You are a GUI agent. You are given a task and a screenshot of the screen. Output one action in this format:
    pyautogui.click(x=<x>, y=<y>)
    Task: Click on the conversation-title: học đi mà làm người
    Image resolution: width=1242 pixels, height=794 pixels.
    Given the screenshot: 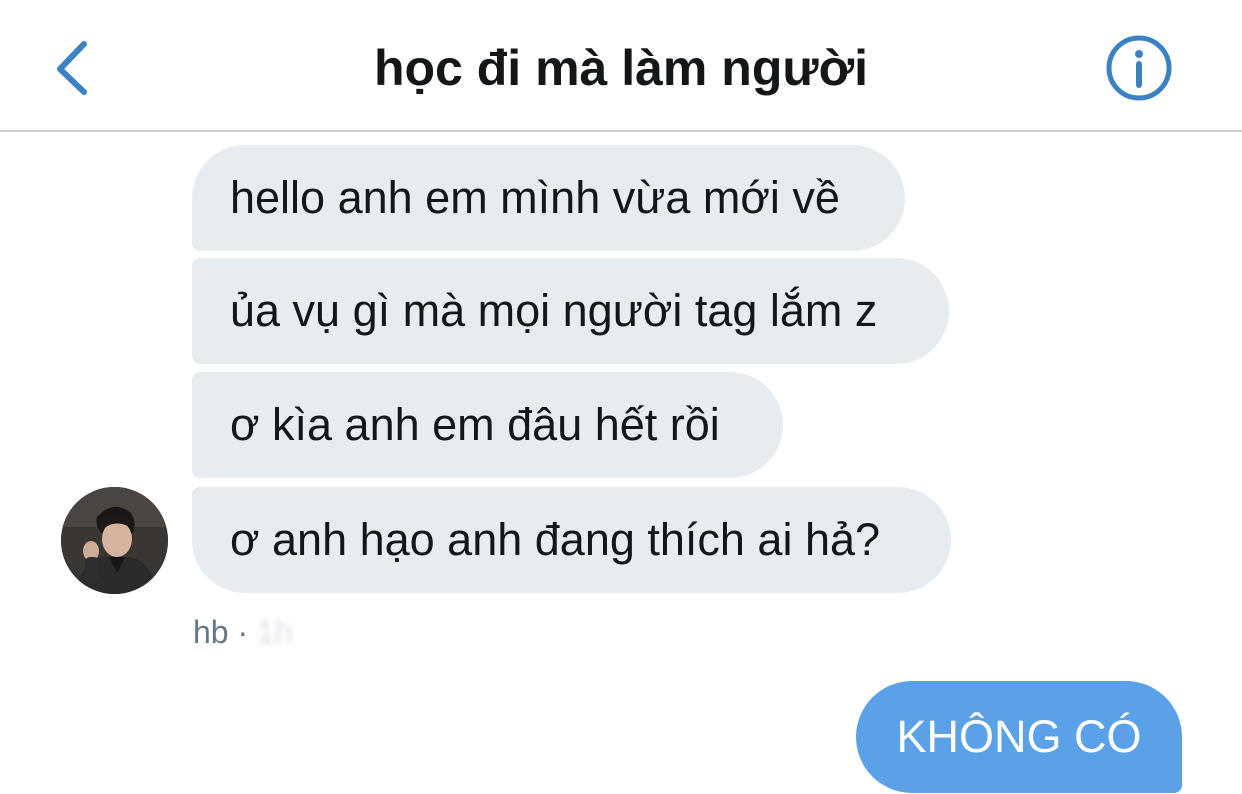 What is the action you would take?
    pyautogui.click(x=621, y=68)
    